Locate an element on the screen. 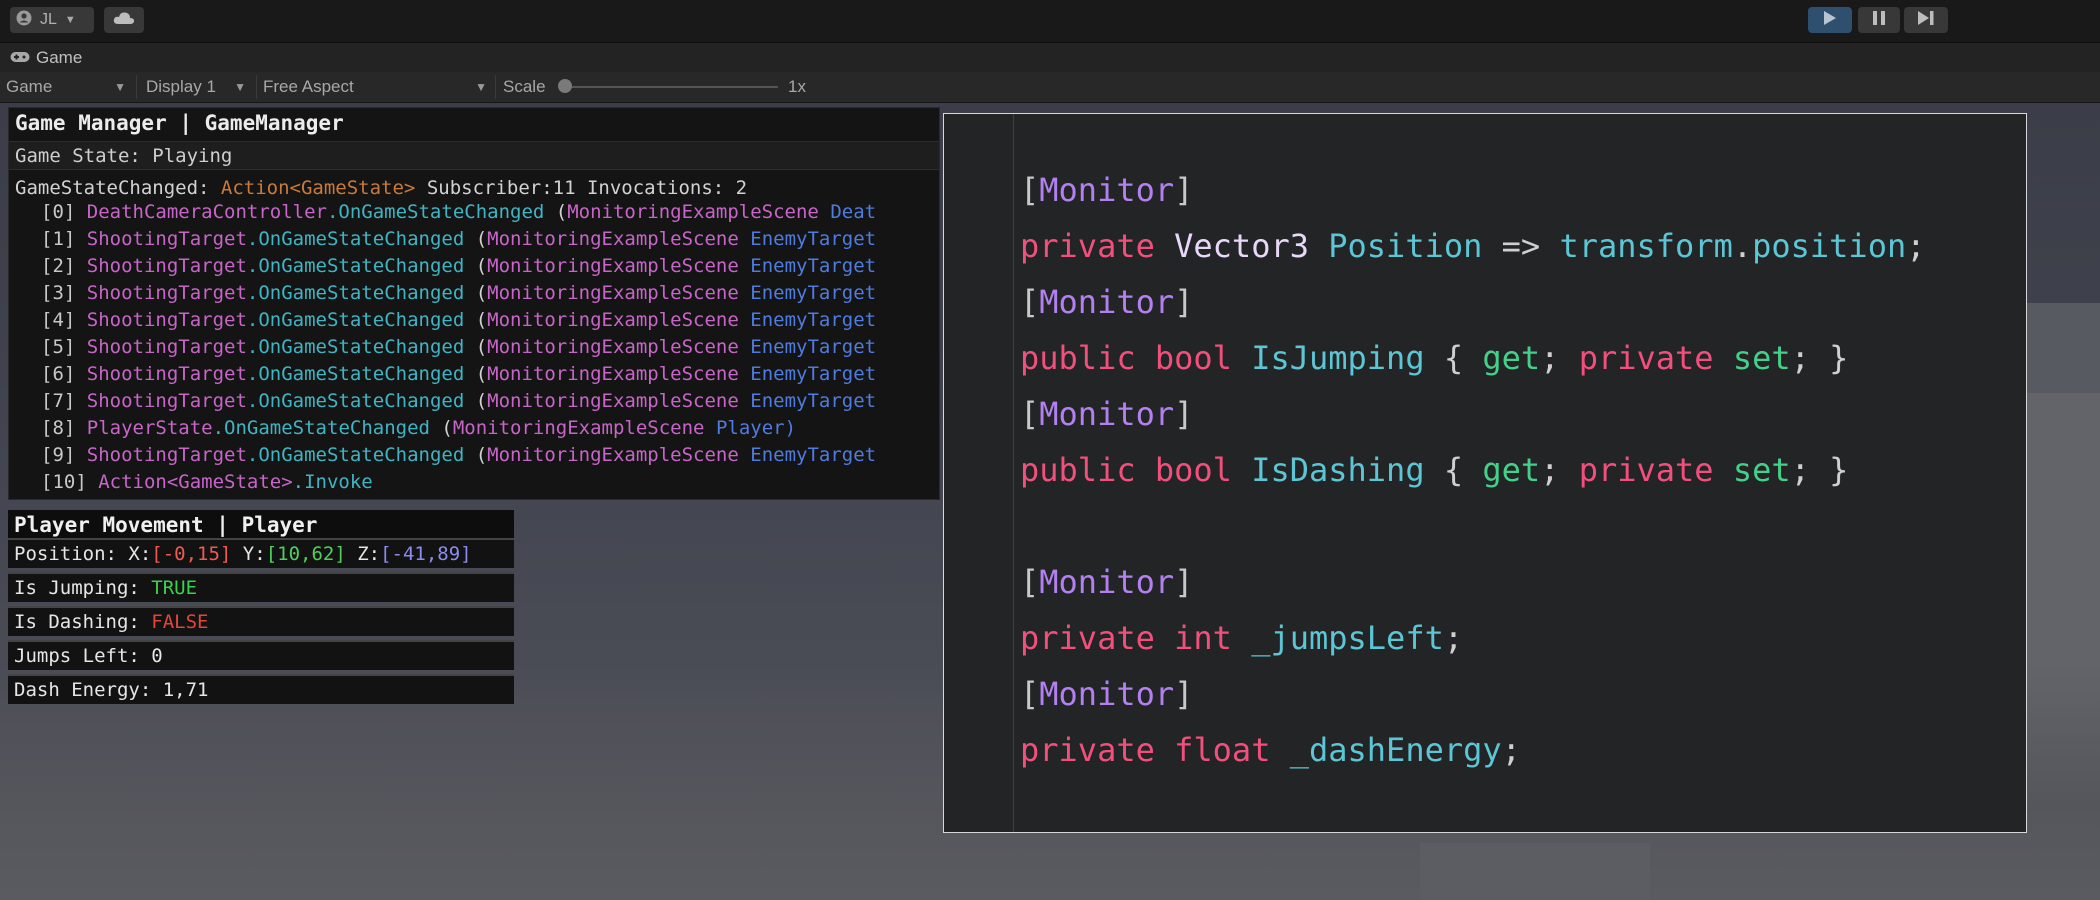  invocation-type: DeathCameraController is located at coordinates (206, 212).